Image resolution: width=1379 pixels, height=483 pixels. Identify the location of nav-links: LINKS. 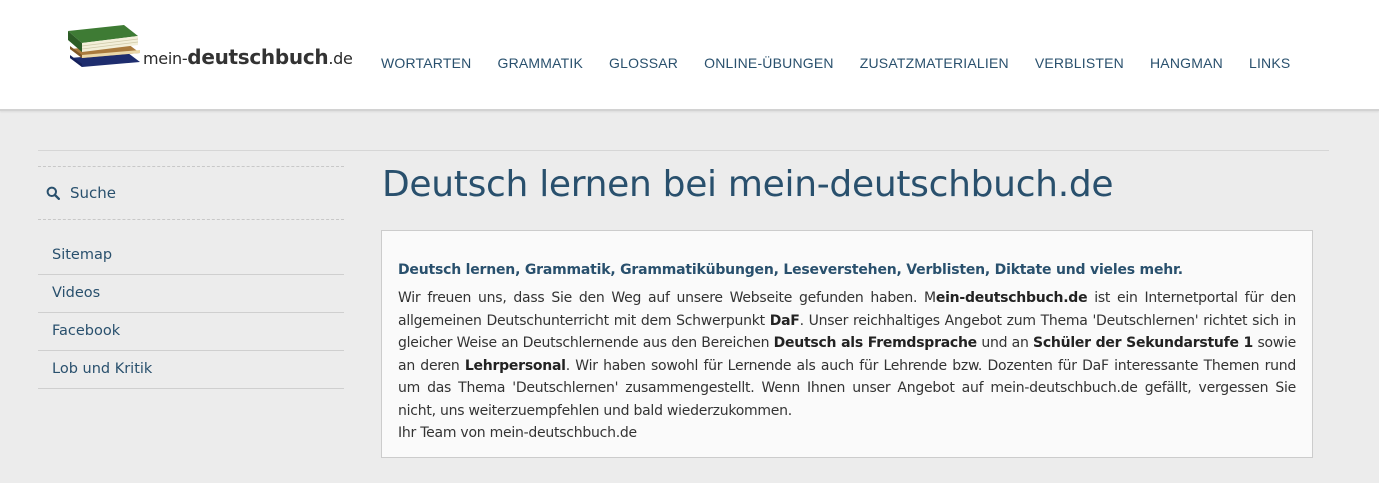
(1269, 63).